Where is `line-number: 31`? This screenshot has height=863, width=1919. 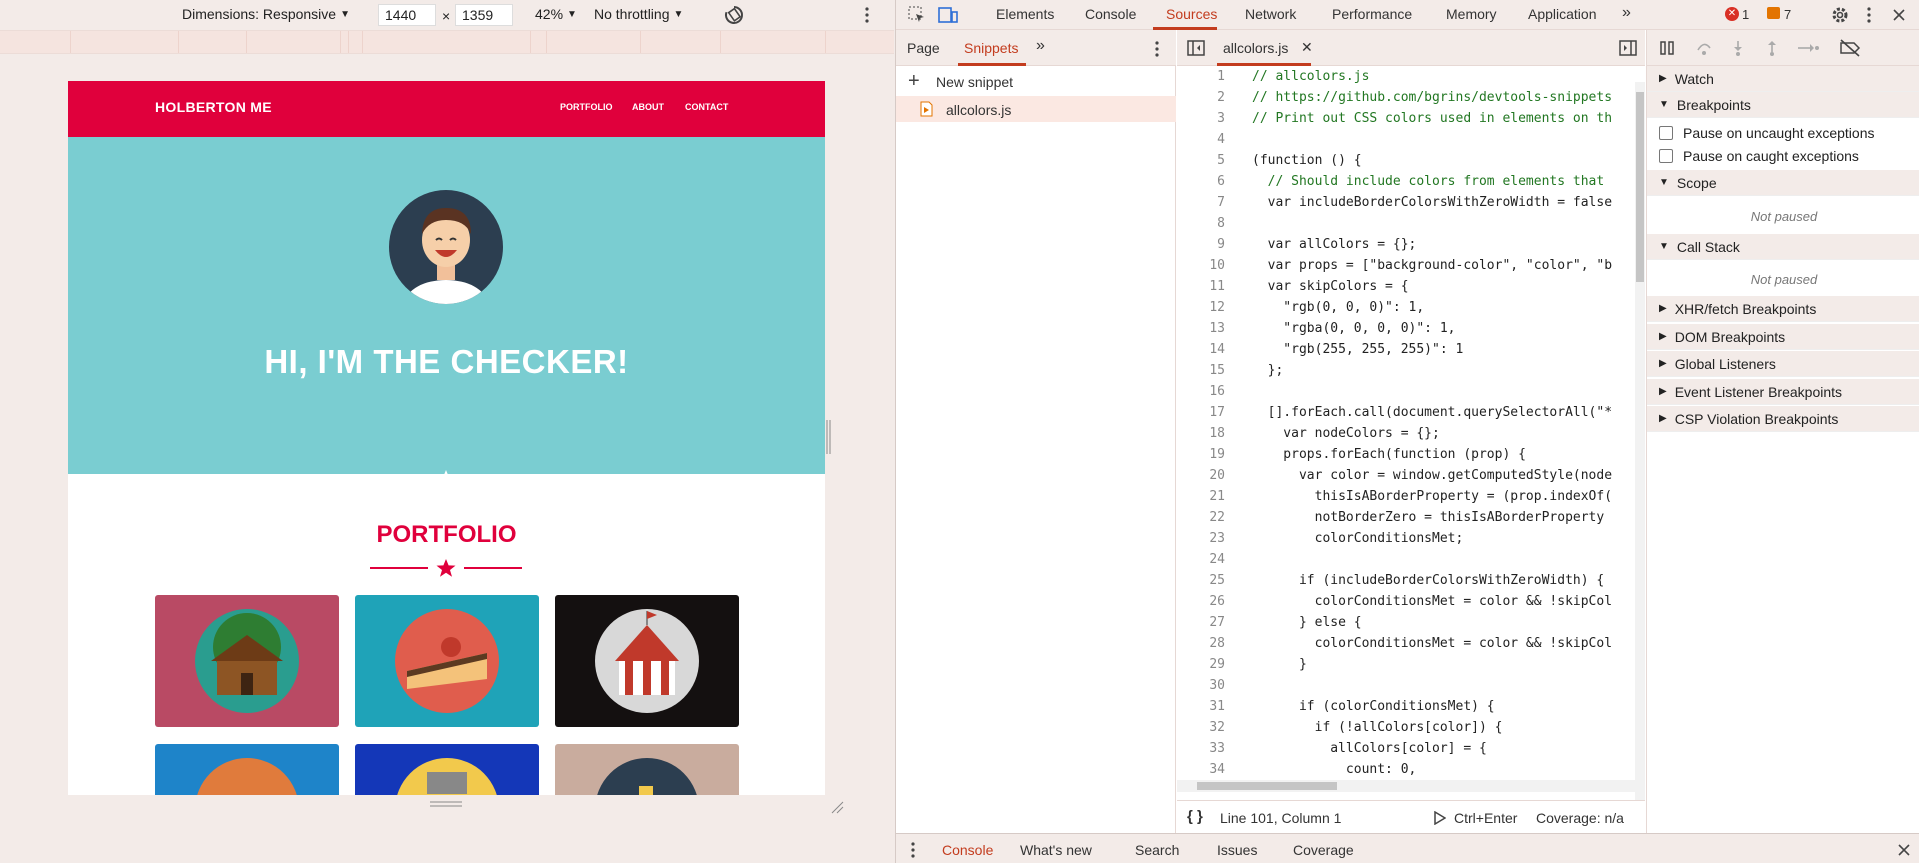 line-number: 31 is located at coordinates (1201, 706).